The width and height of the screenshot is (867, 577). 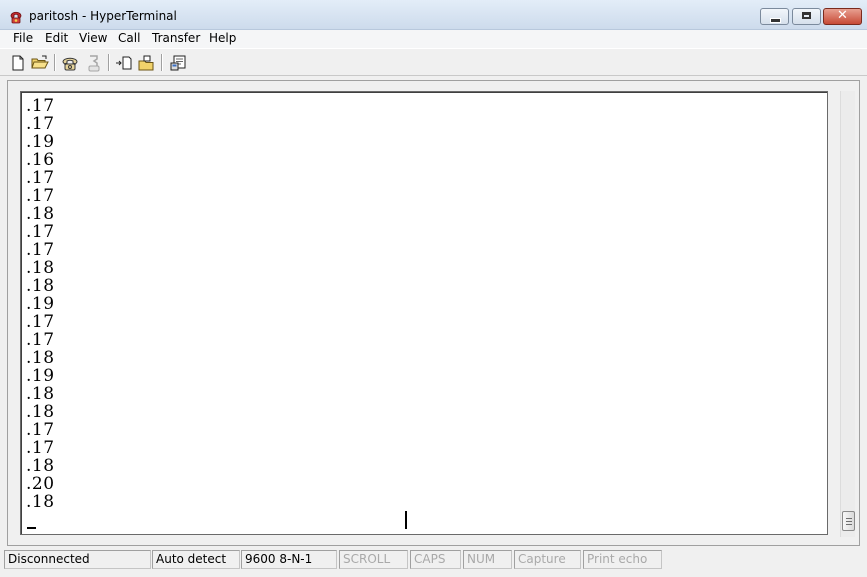 What do you see at coordinates (406, 520) in the screenshot?
I see `mouse-text-caret` at bounding box center [406, 520].